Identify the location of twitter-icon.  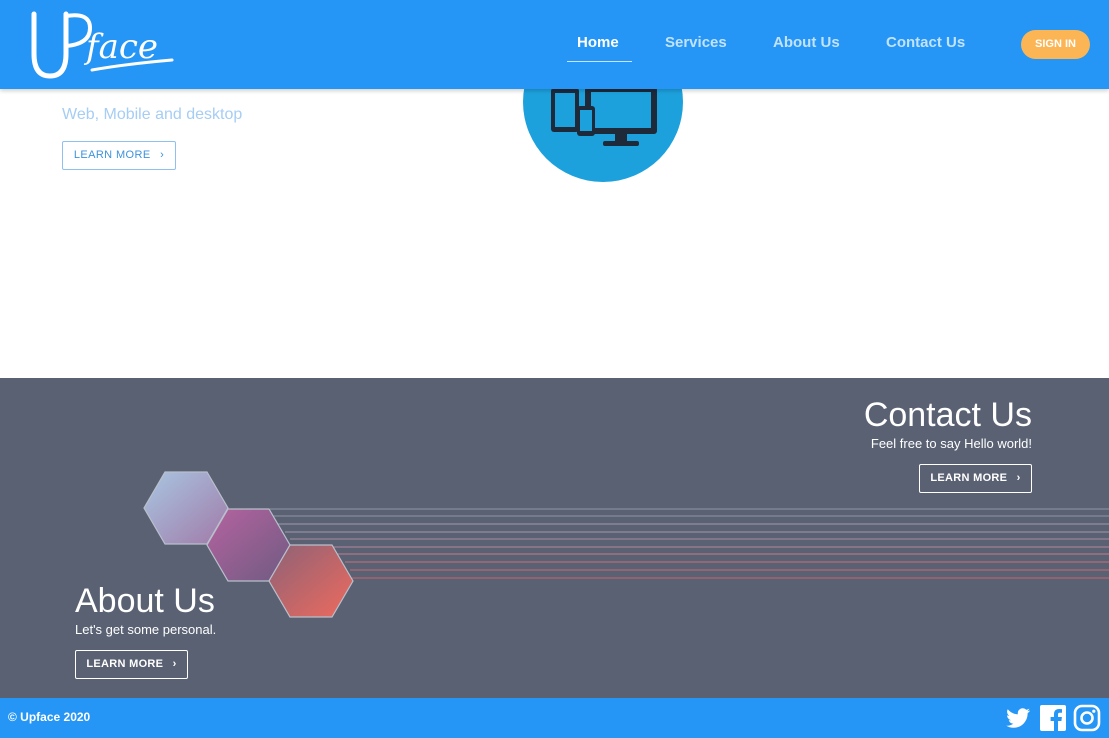
(1018, 718).